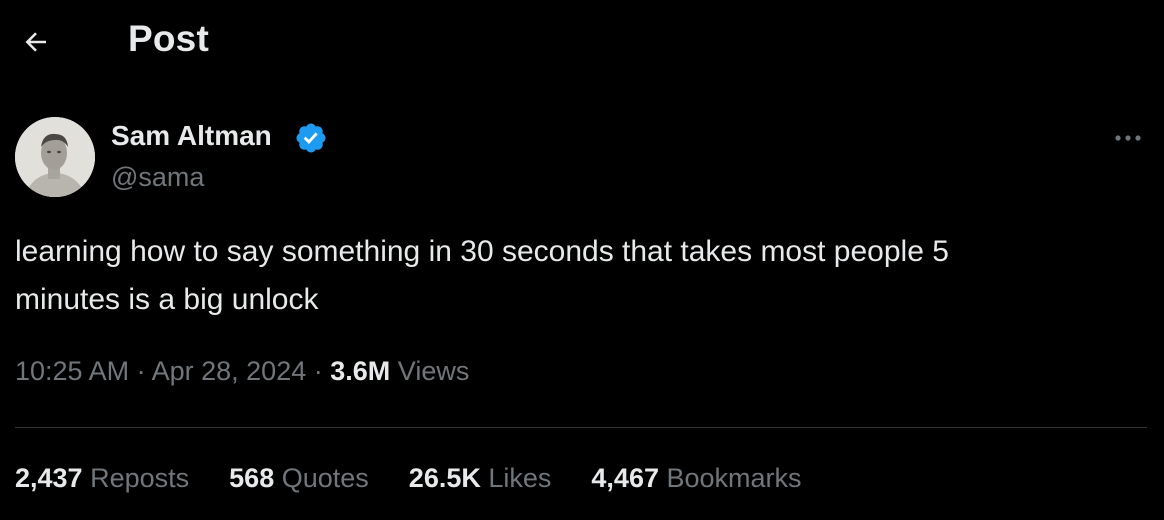 The width and height of the screenshot is (1164, 520). Describe the element at coordinates (157, 177) in the screenshot. I see `author-handle: @sama` at that location.